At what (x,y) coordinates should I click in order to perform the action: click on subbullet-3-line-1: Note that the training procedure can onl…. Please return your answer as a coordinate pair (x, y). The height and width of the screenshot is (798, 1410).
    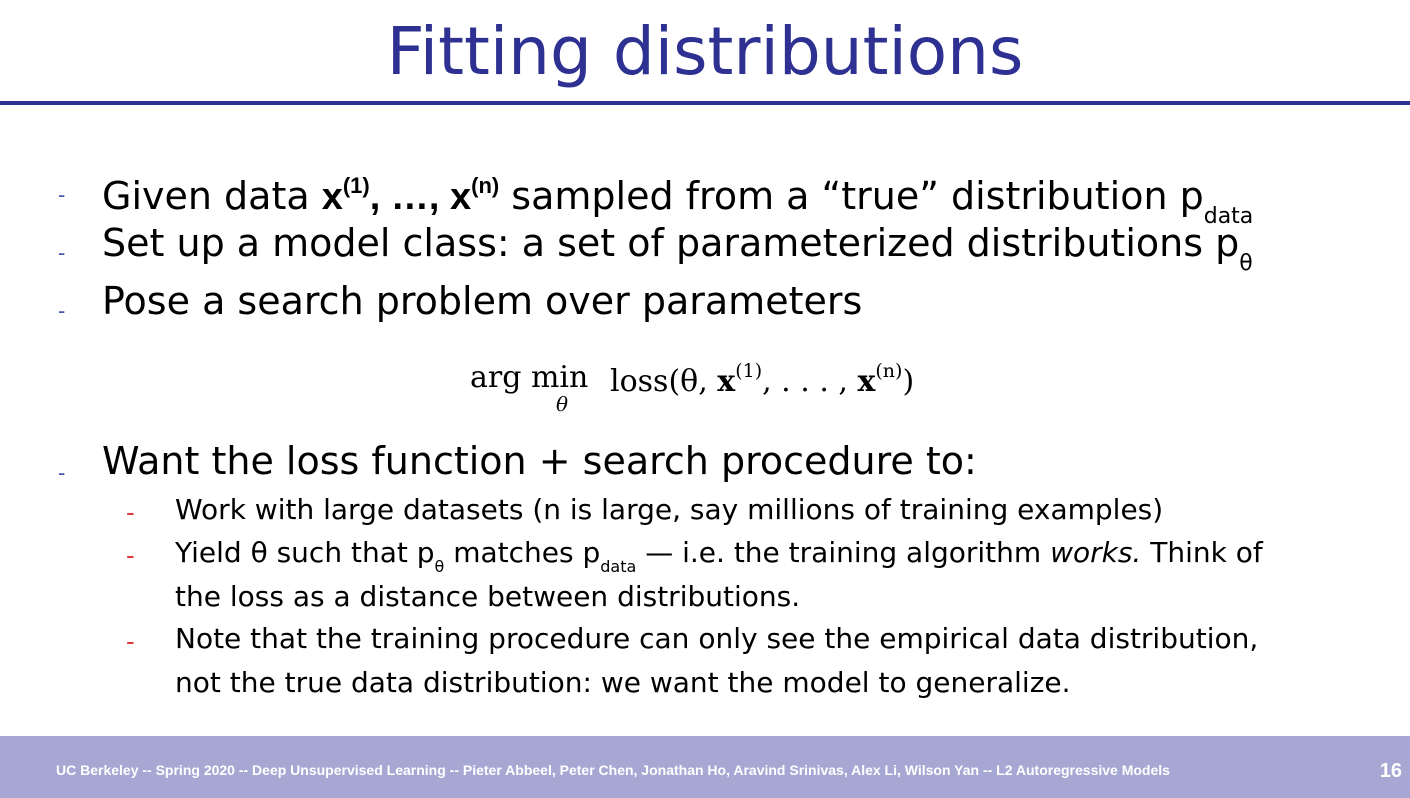
    Looking at the image, I should click on (717, 638).